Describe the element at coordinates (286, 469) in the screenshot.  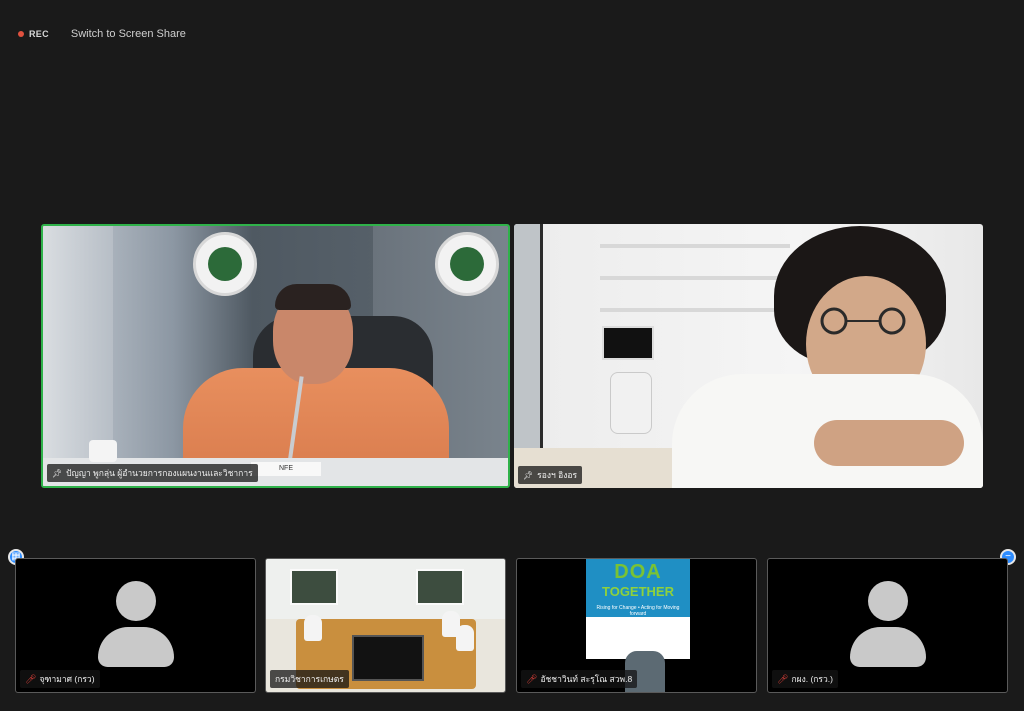
I see `desk-nameplate: NFE` at that location.